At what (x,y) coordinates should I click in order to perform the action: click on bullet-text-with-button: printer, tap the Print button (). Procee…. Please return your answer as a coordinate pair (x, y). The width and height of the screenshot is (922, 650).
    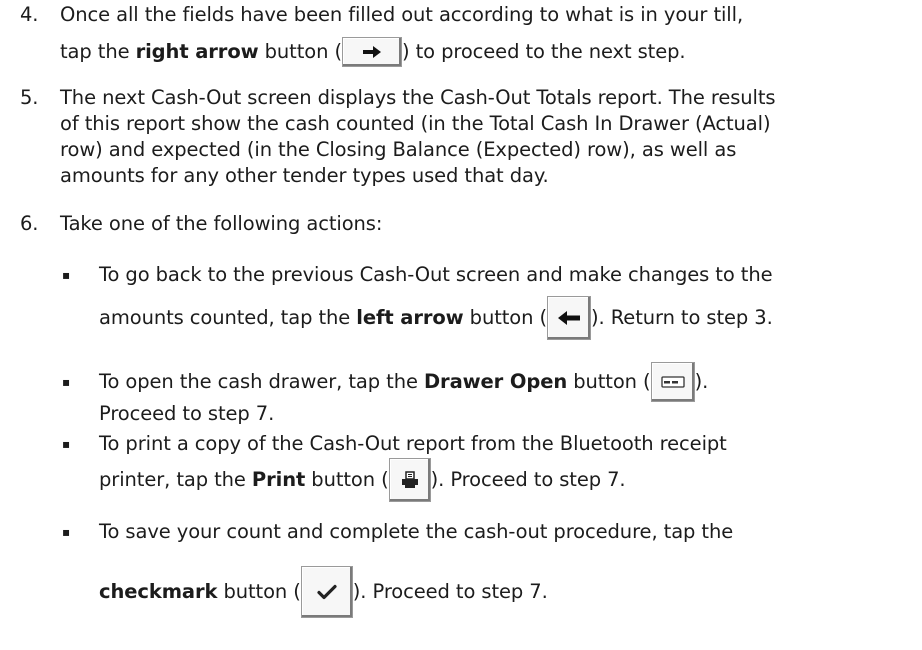
    Looking at the image, I should click on (362, 480).